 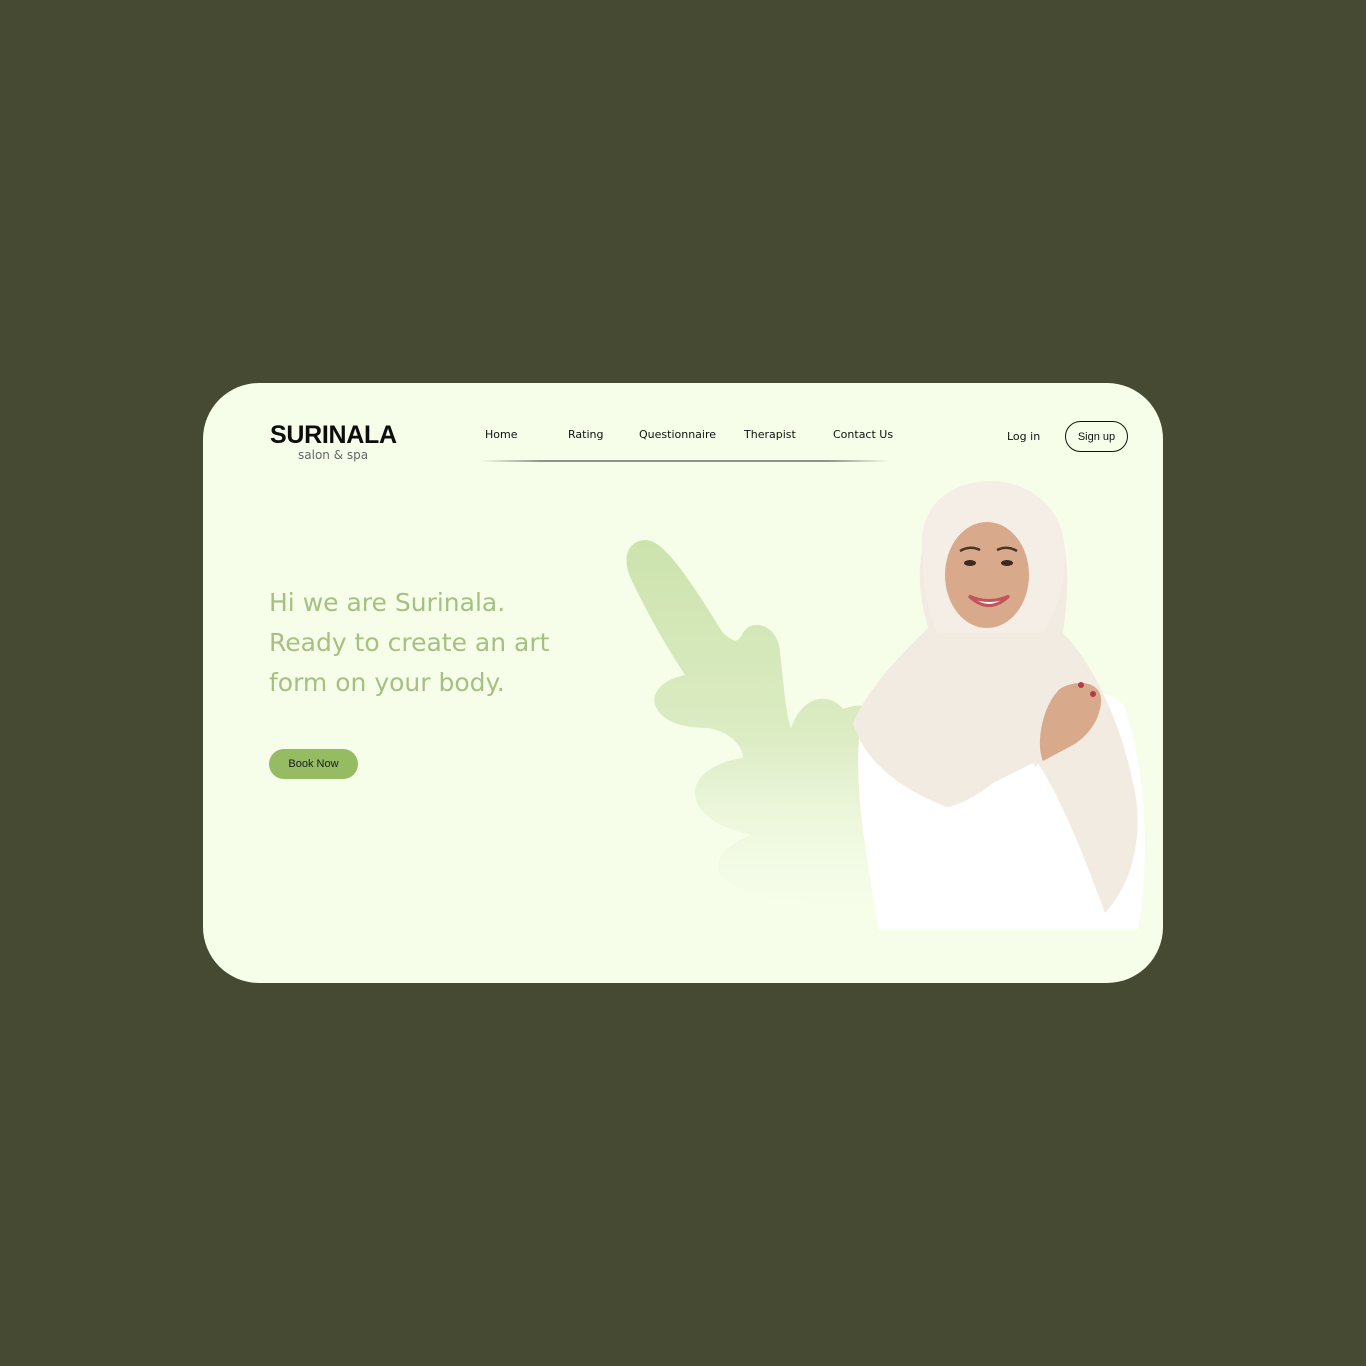 I want to click on nav-item-therapist: Therapist, so click(x=770, y=434).